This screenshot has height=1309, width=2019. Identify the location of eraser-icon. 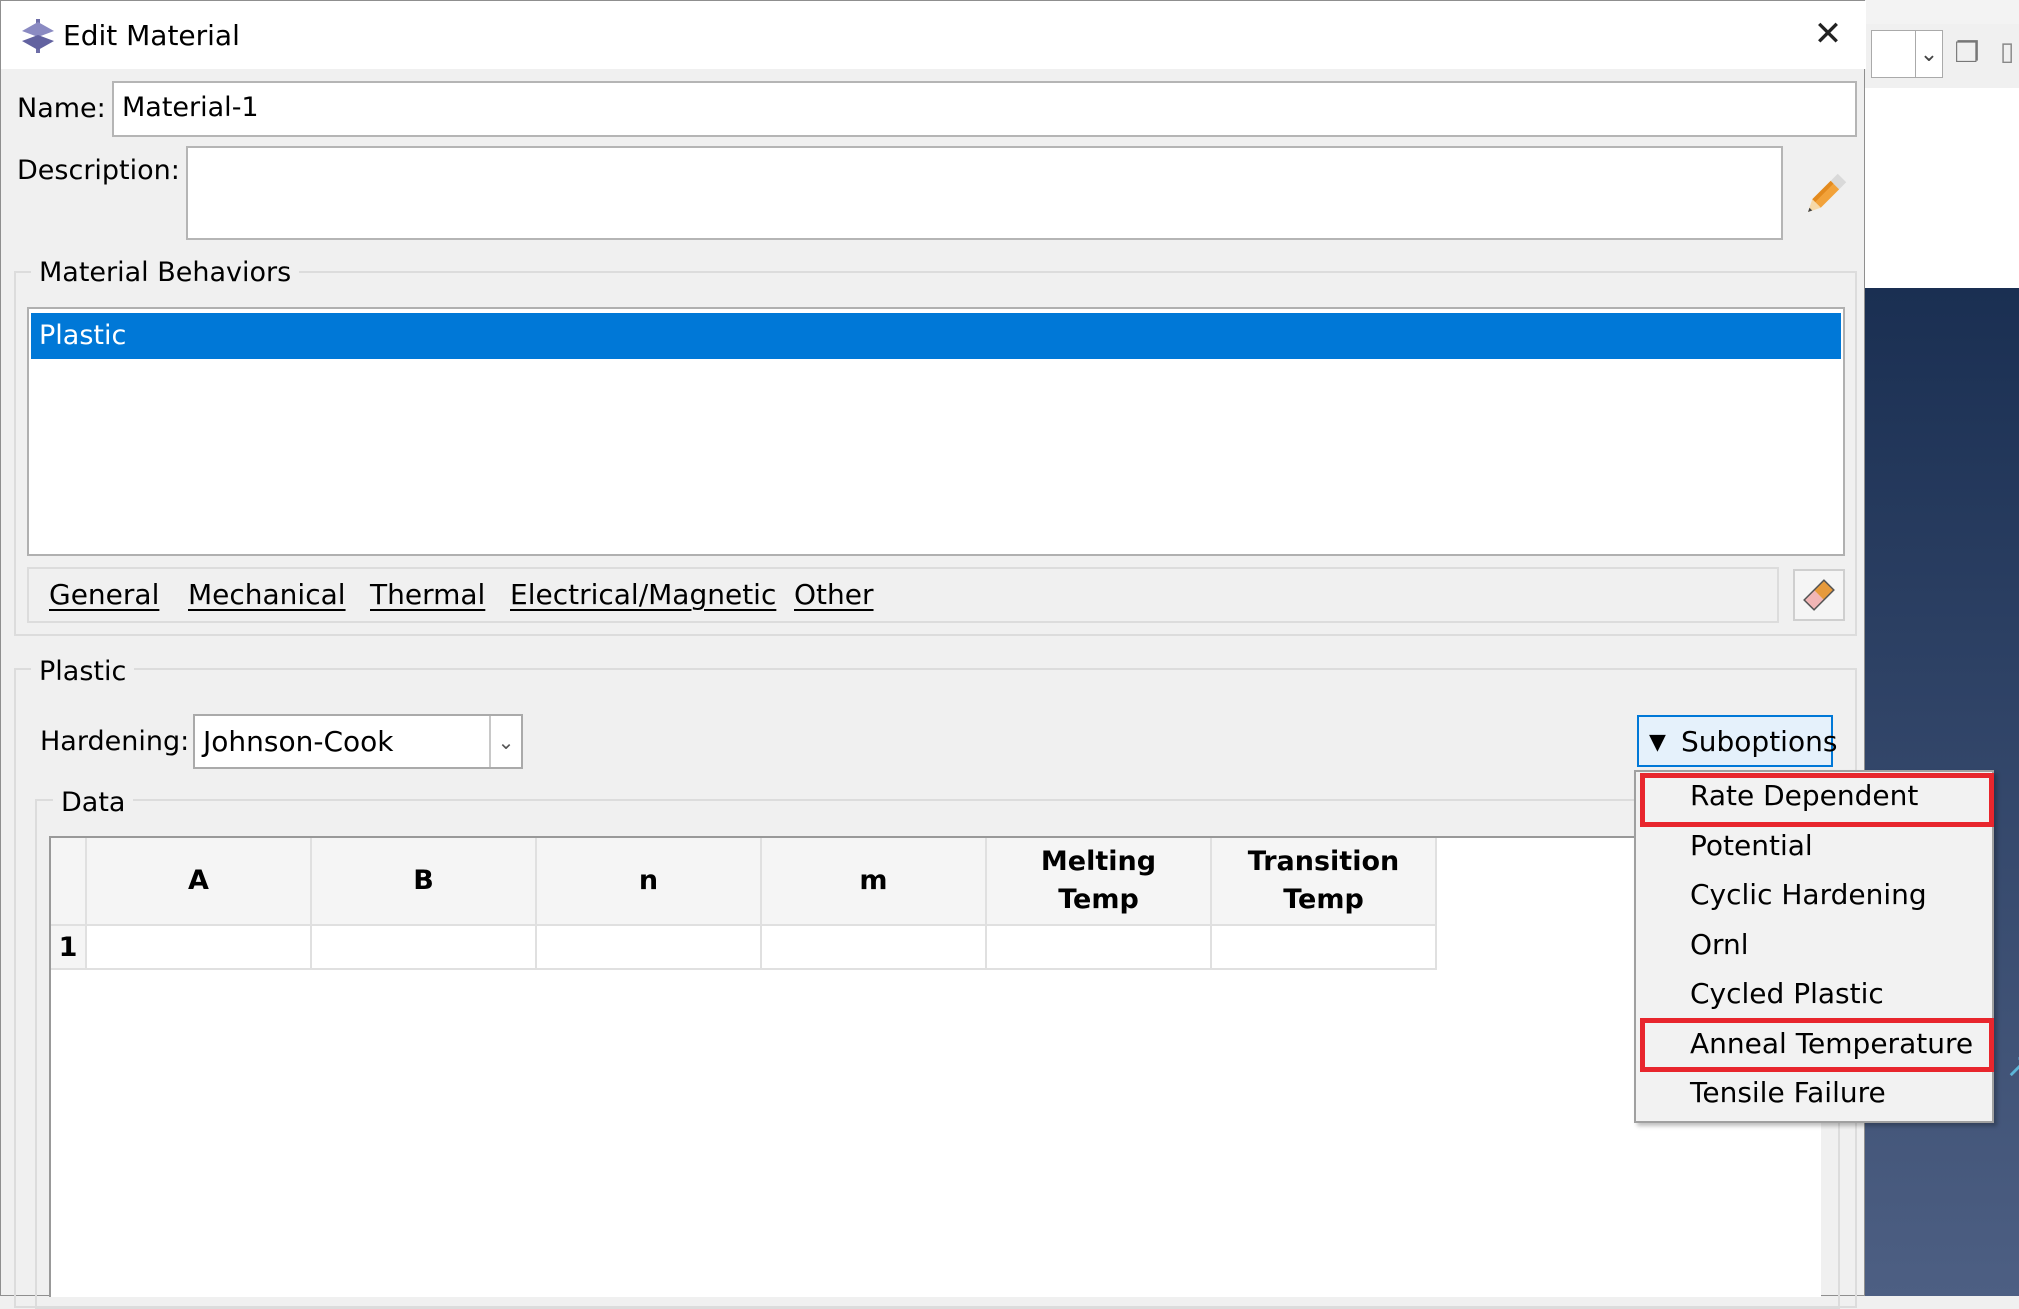
(1819, 595).